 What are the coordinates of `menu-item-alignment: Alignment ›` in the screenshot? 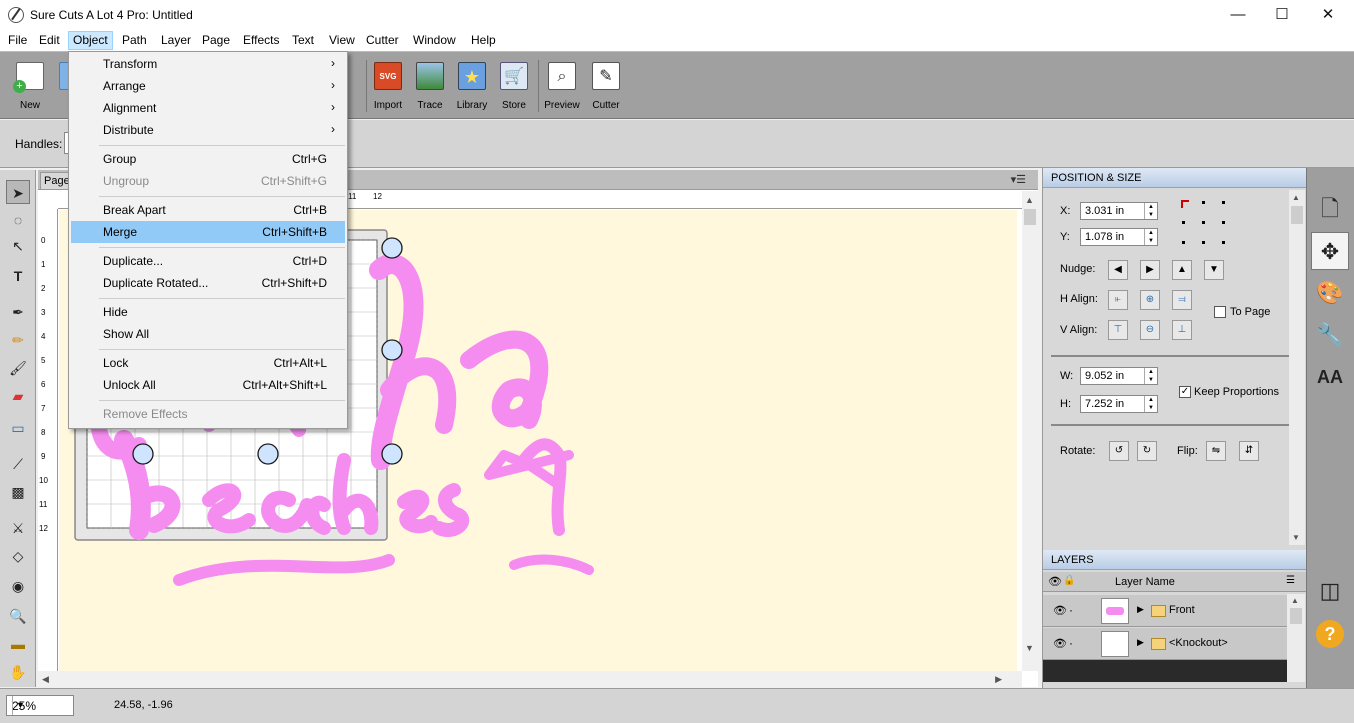 It's located at (208, 108).